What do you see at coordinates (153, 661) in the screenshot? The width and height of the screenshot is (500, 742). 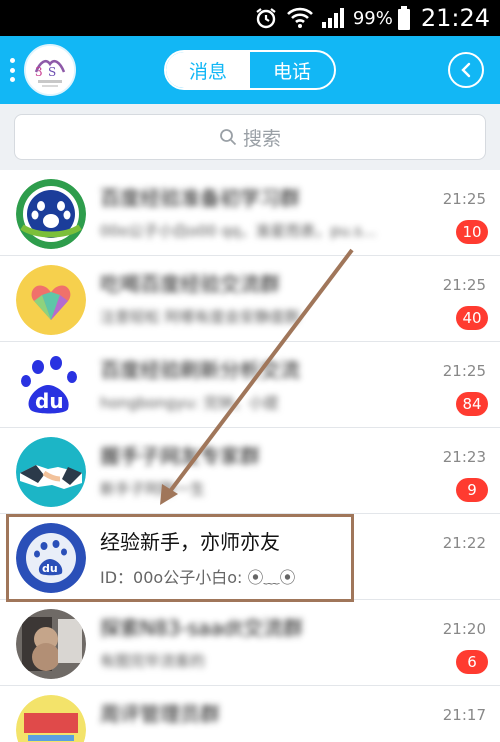 I see `chat-preview: 有图完毕流客的` at bounding box center [153, 661].